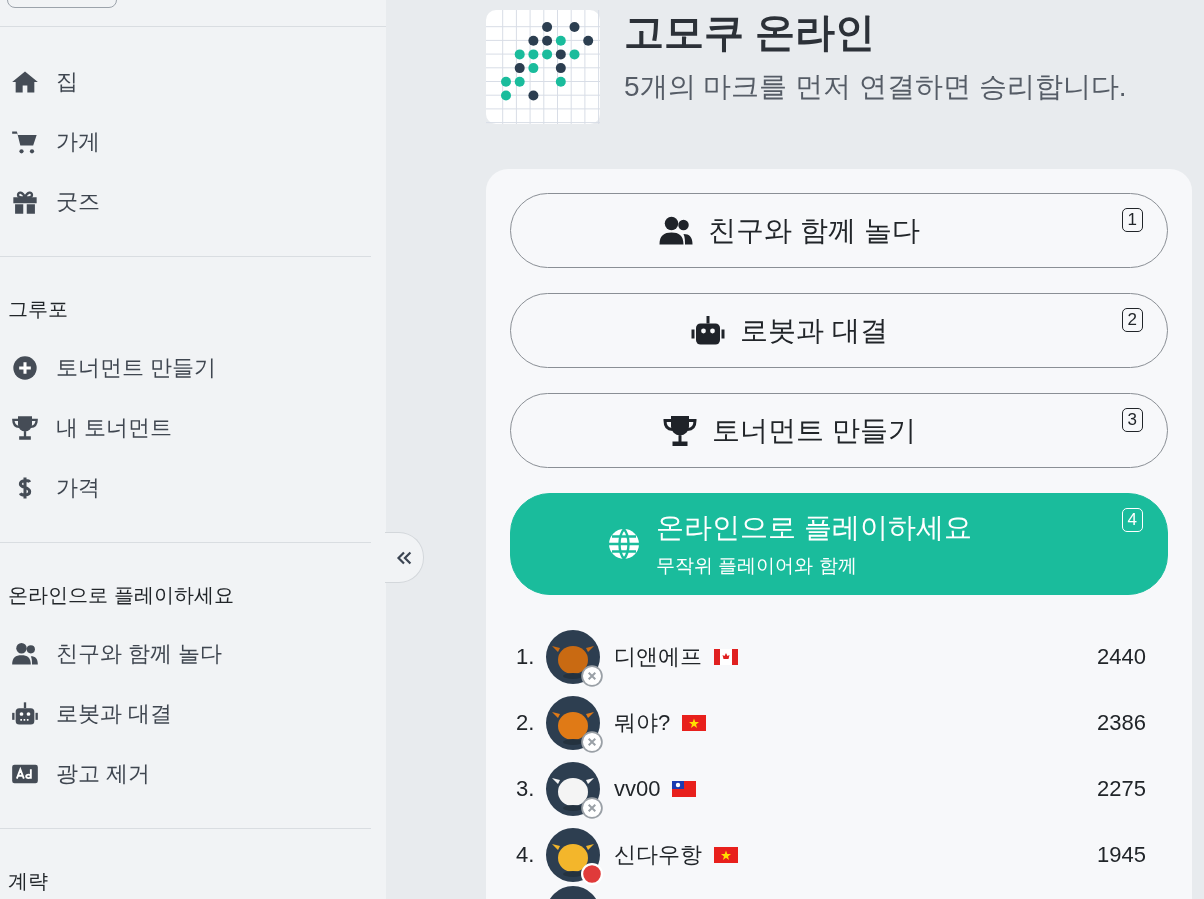 Image resolution: width=1204 pixels, height=899 pixels. I want to click on sidebar-item: 내 토너먼트, so click(185, 428).